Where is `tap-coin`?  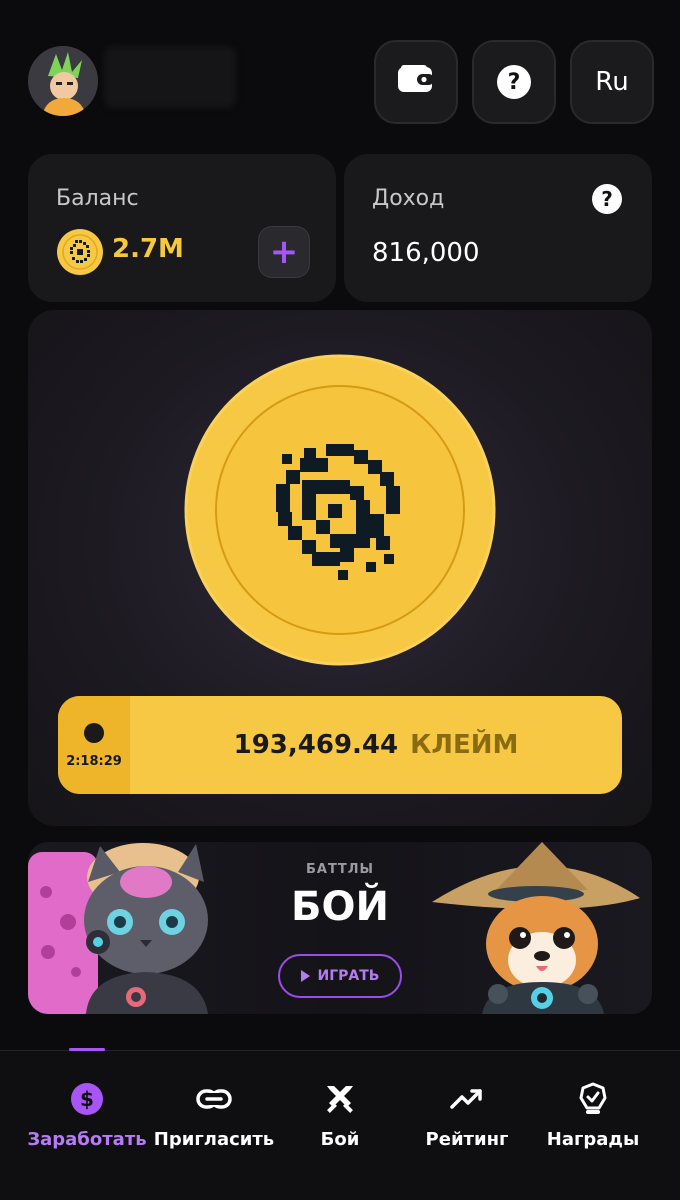 tap-coin is located at coordinates (340, 510).